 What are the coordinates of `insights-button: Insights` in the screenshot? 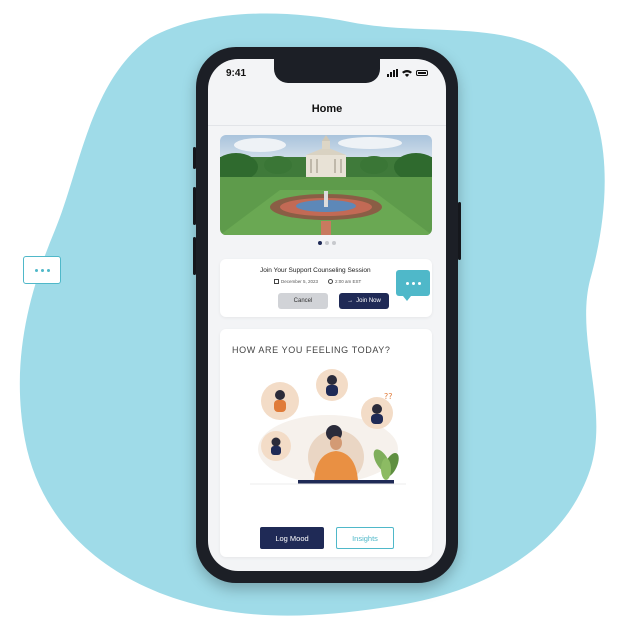 It's located at (365, 538).